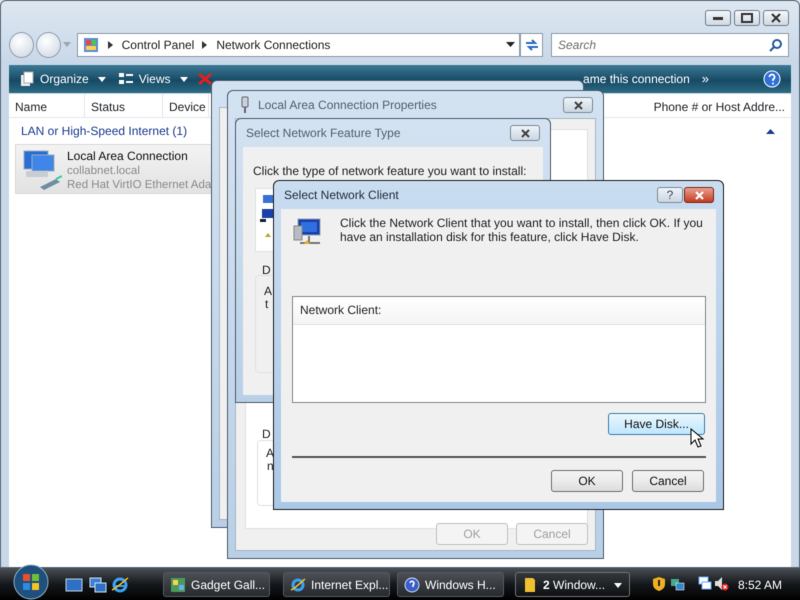  I want to click on connection-detail: Red Hat VirtIO Ethernet Ada, so click(139, 185).